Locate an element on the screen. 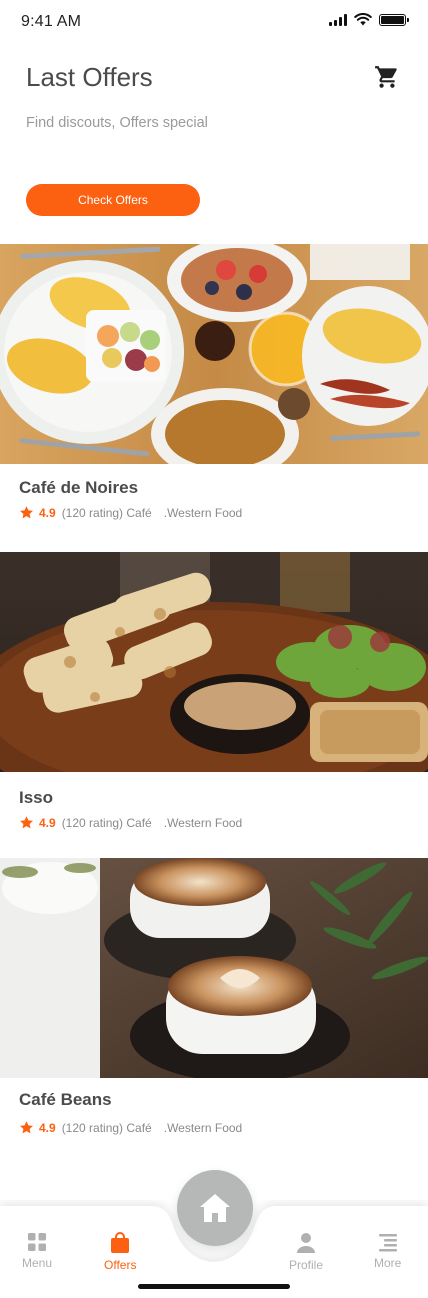 The width and height of the screenshot is (428, 1298). status-bar: 9:41 AM is located at coordinates (214, 22).